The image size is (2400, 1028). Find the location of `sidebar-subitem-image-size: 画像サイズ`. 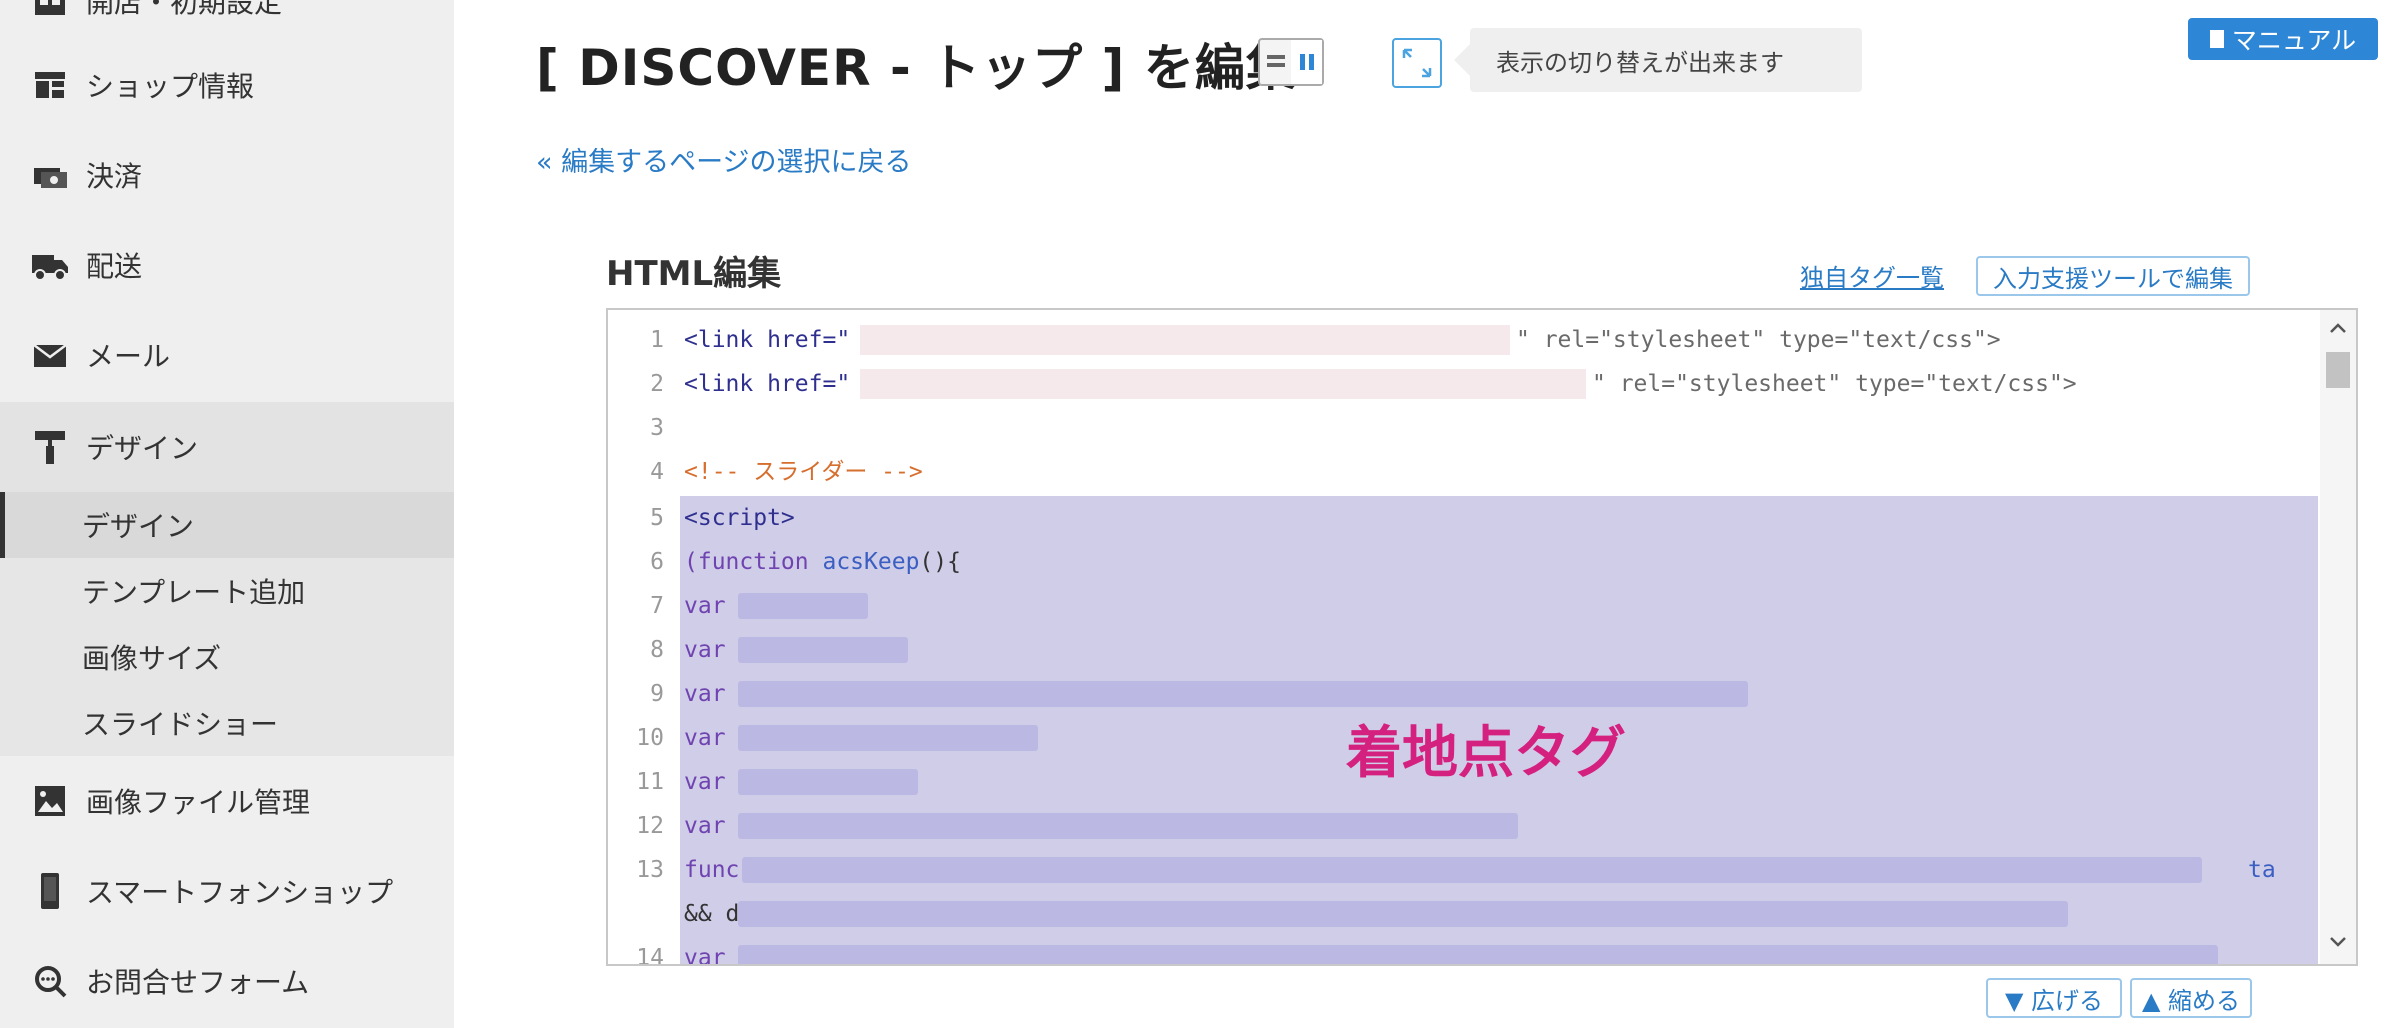

sidebar-subitem-image-size: 画像サイズ is located at coordinates (227, 657).